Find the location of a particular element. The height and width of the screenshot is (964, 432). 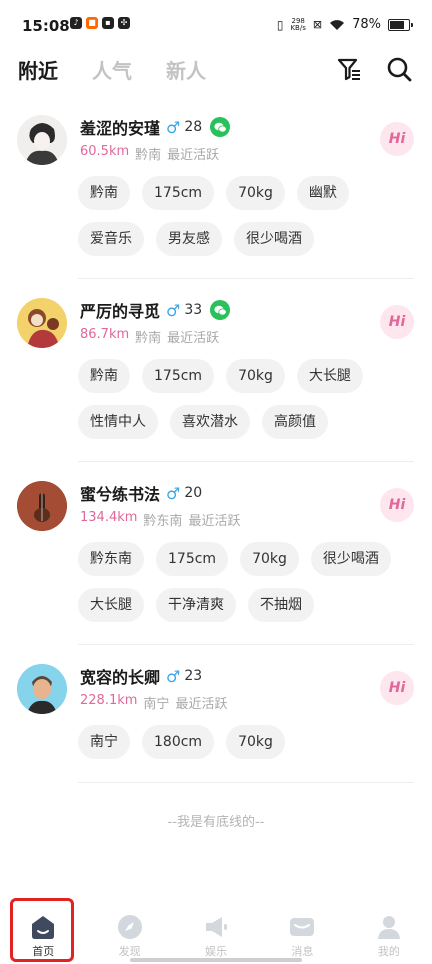

tag-list: 黔南 175cm 70kg 幽默 爱音乐 男友感 很少喝酒 is located at coordinates (235, 216).